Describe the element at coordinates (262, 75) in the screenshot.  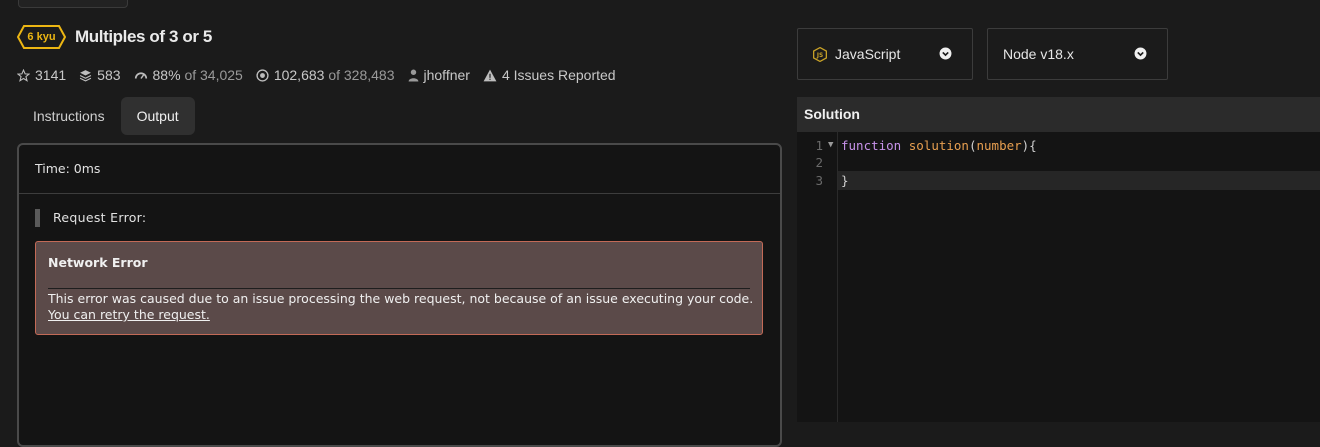
I see `target-icon` at that location.